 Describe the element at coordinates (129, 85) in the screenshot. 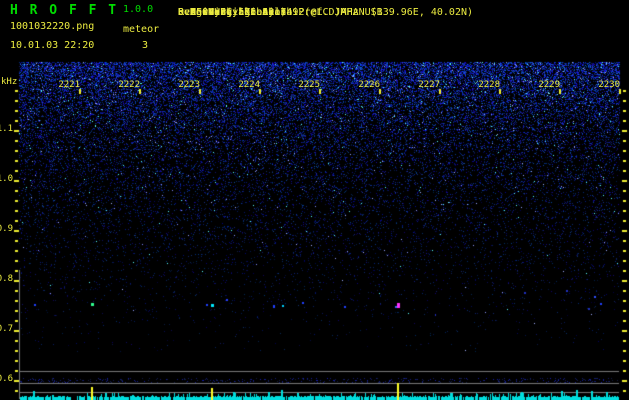

I see `x-tick-label: 2222` at that location.